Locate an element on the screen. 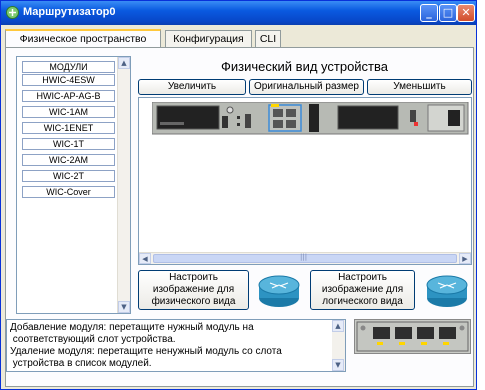 This screenshot has width=485, height=390. tab-cli: CLI is located at coordinates (268, 38).